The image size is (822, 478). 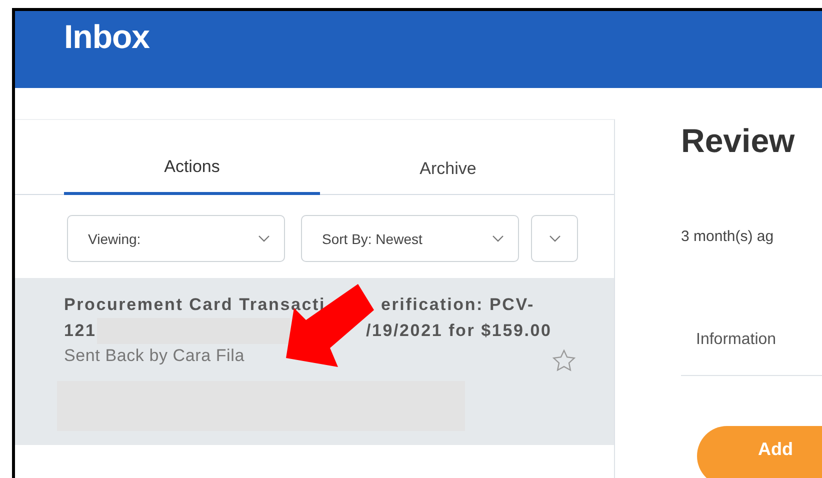 I want to click on item-title: Procurement Card Transacti, so click(x=195, y=305).